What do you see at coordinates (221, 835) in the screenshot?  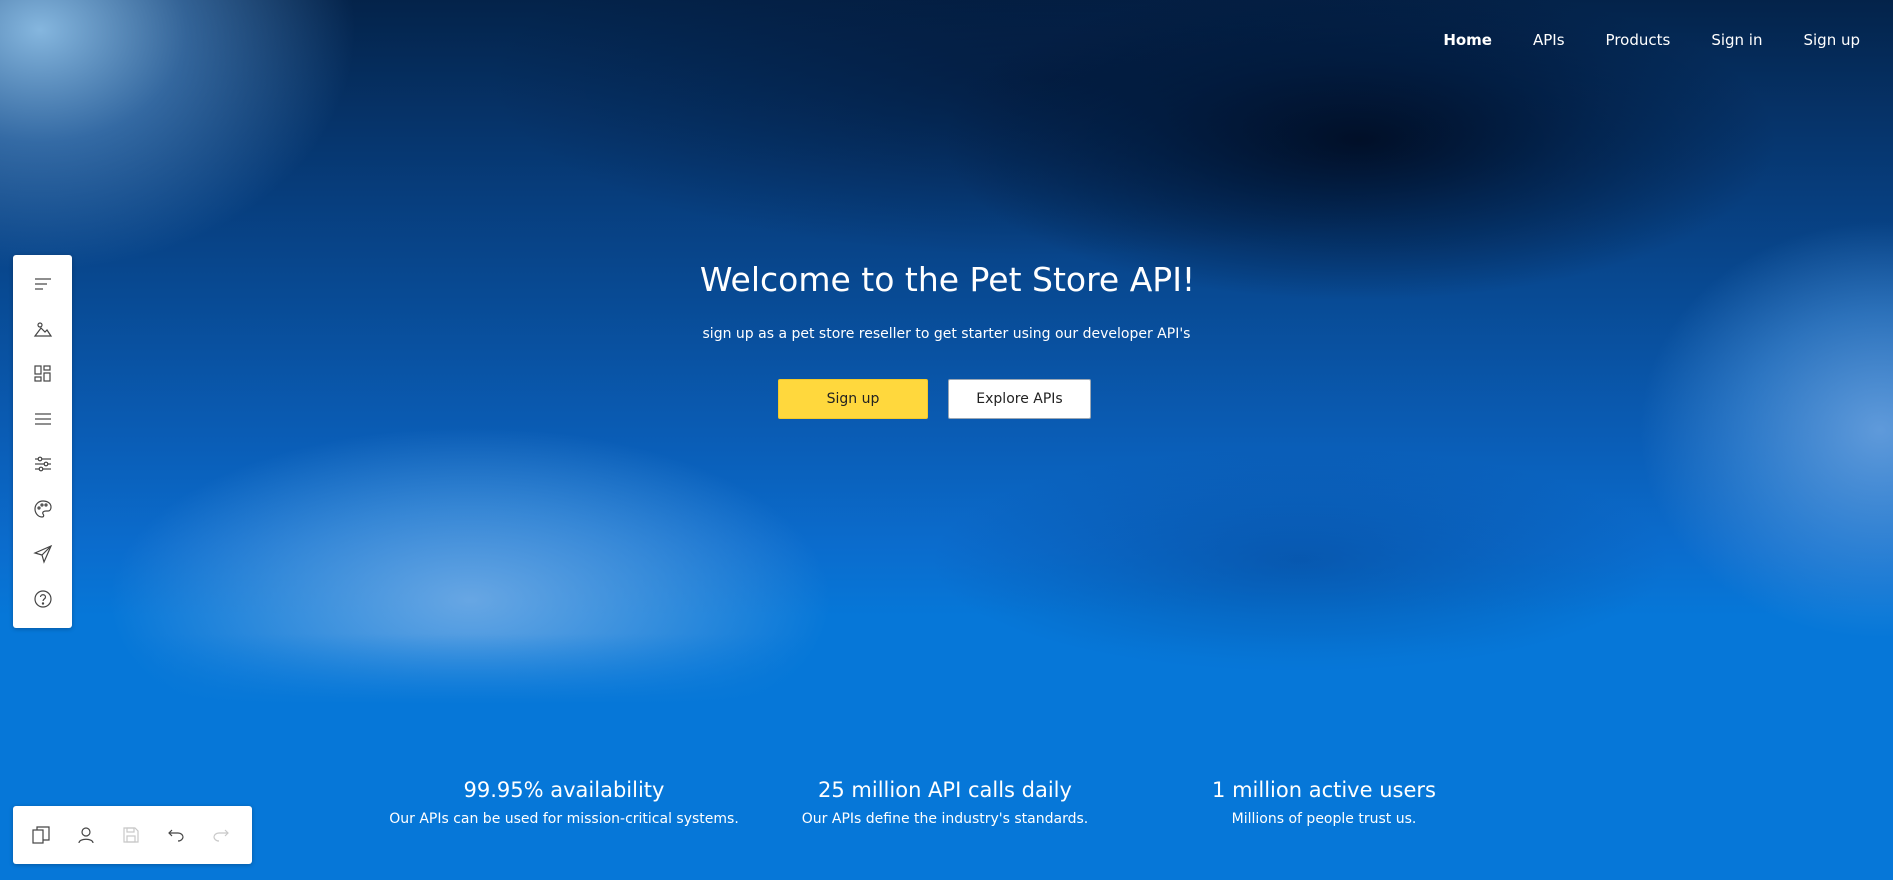 I see `redo-icon` at bounding box center [221, 835].